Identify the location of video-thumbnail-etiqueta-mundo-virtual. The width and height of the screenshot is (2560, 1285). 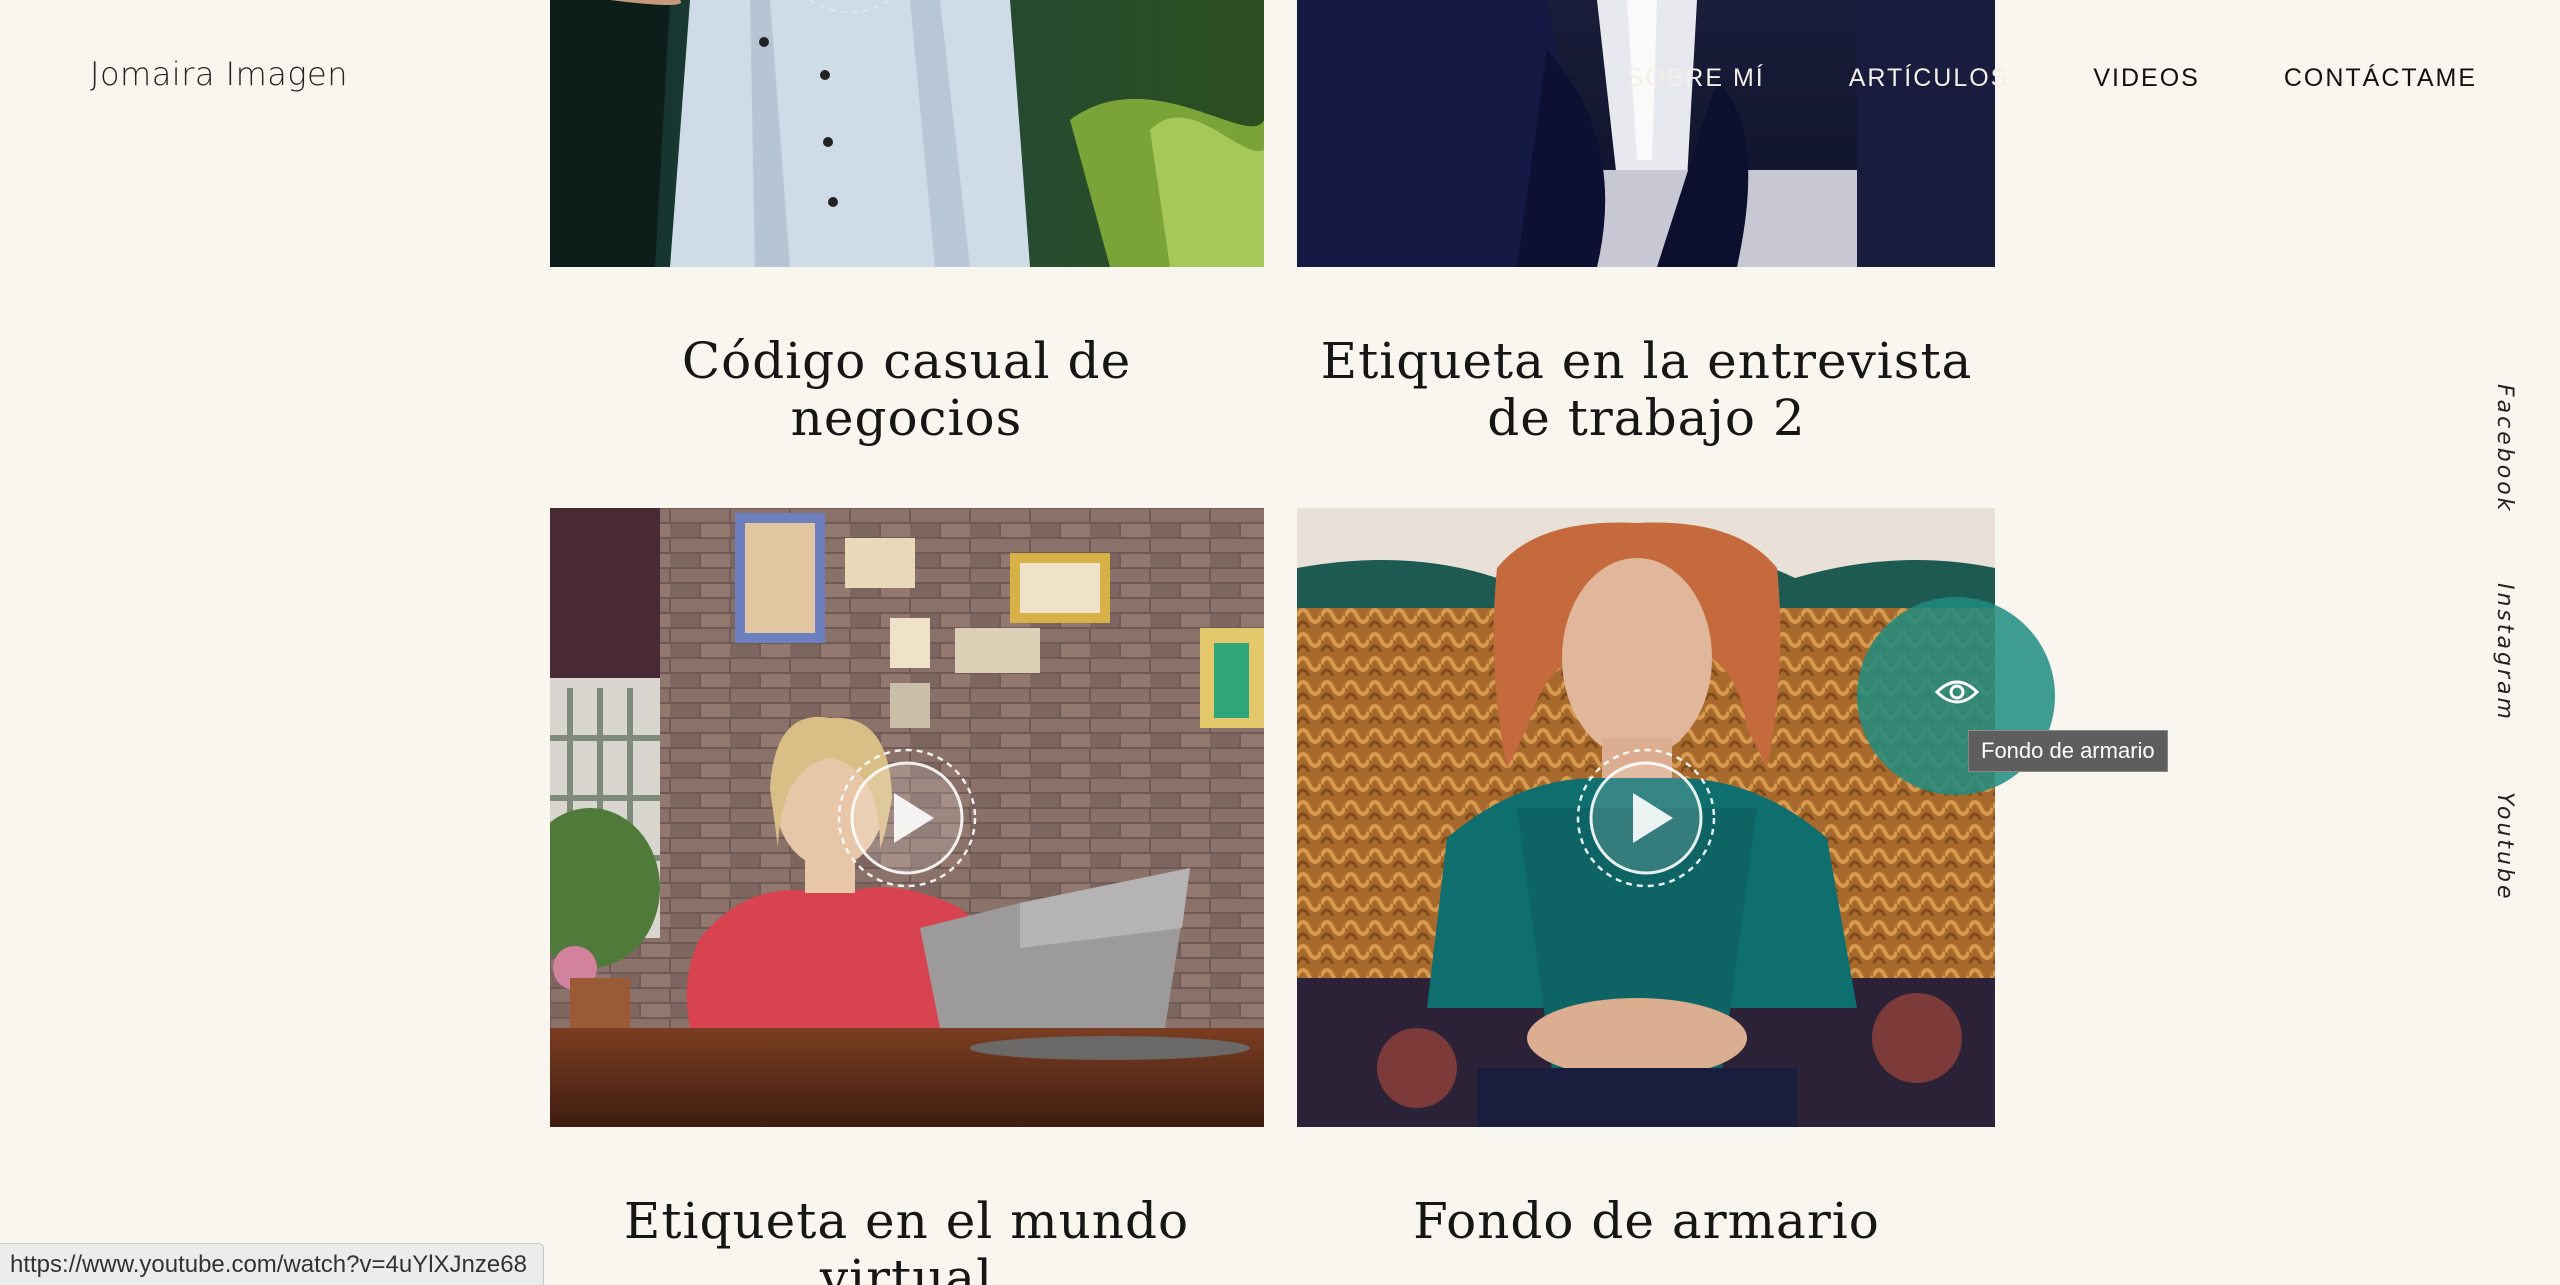
(907, 817).